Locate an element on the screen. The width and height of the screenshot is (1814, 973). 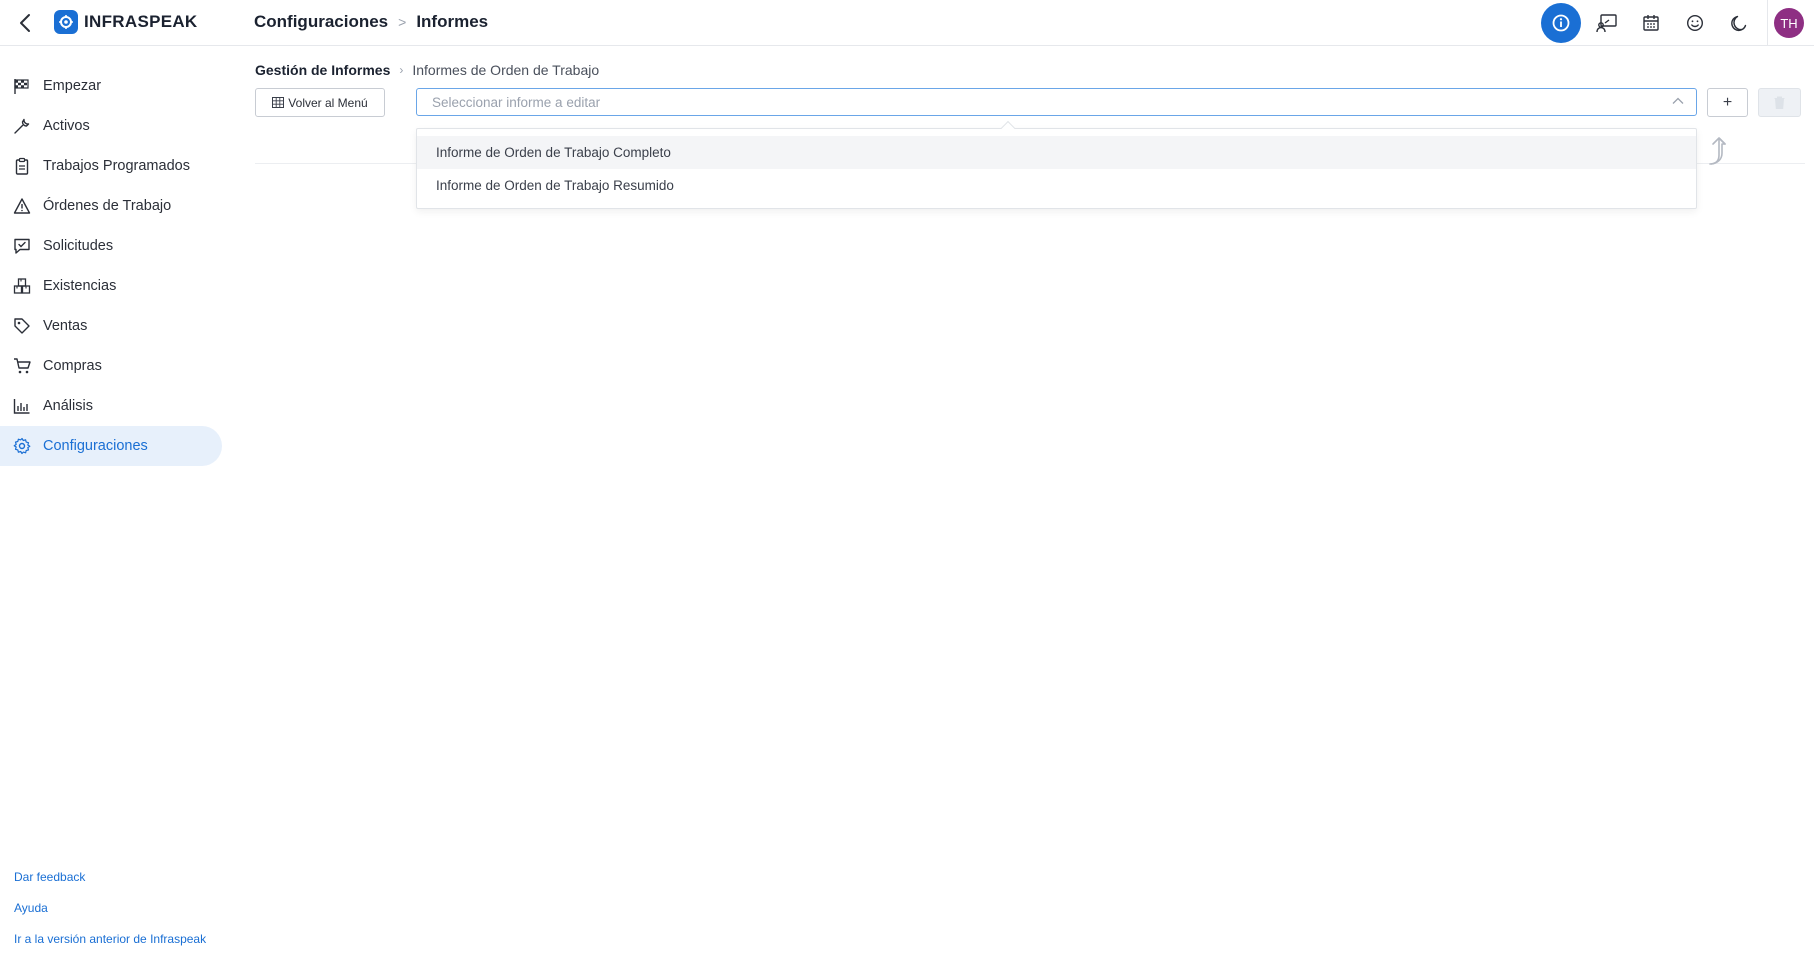
boxes-icon is located at coordinates (22, 286).